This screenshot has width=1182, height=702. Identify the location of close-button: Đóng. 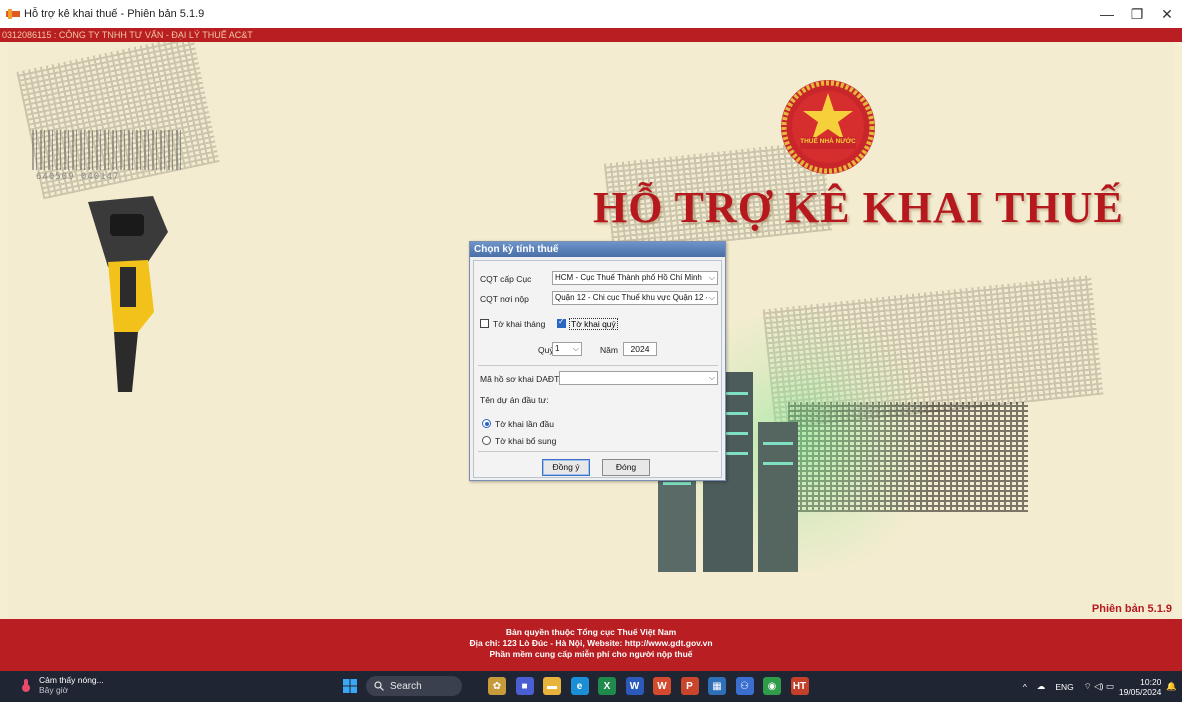
(626, 467).